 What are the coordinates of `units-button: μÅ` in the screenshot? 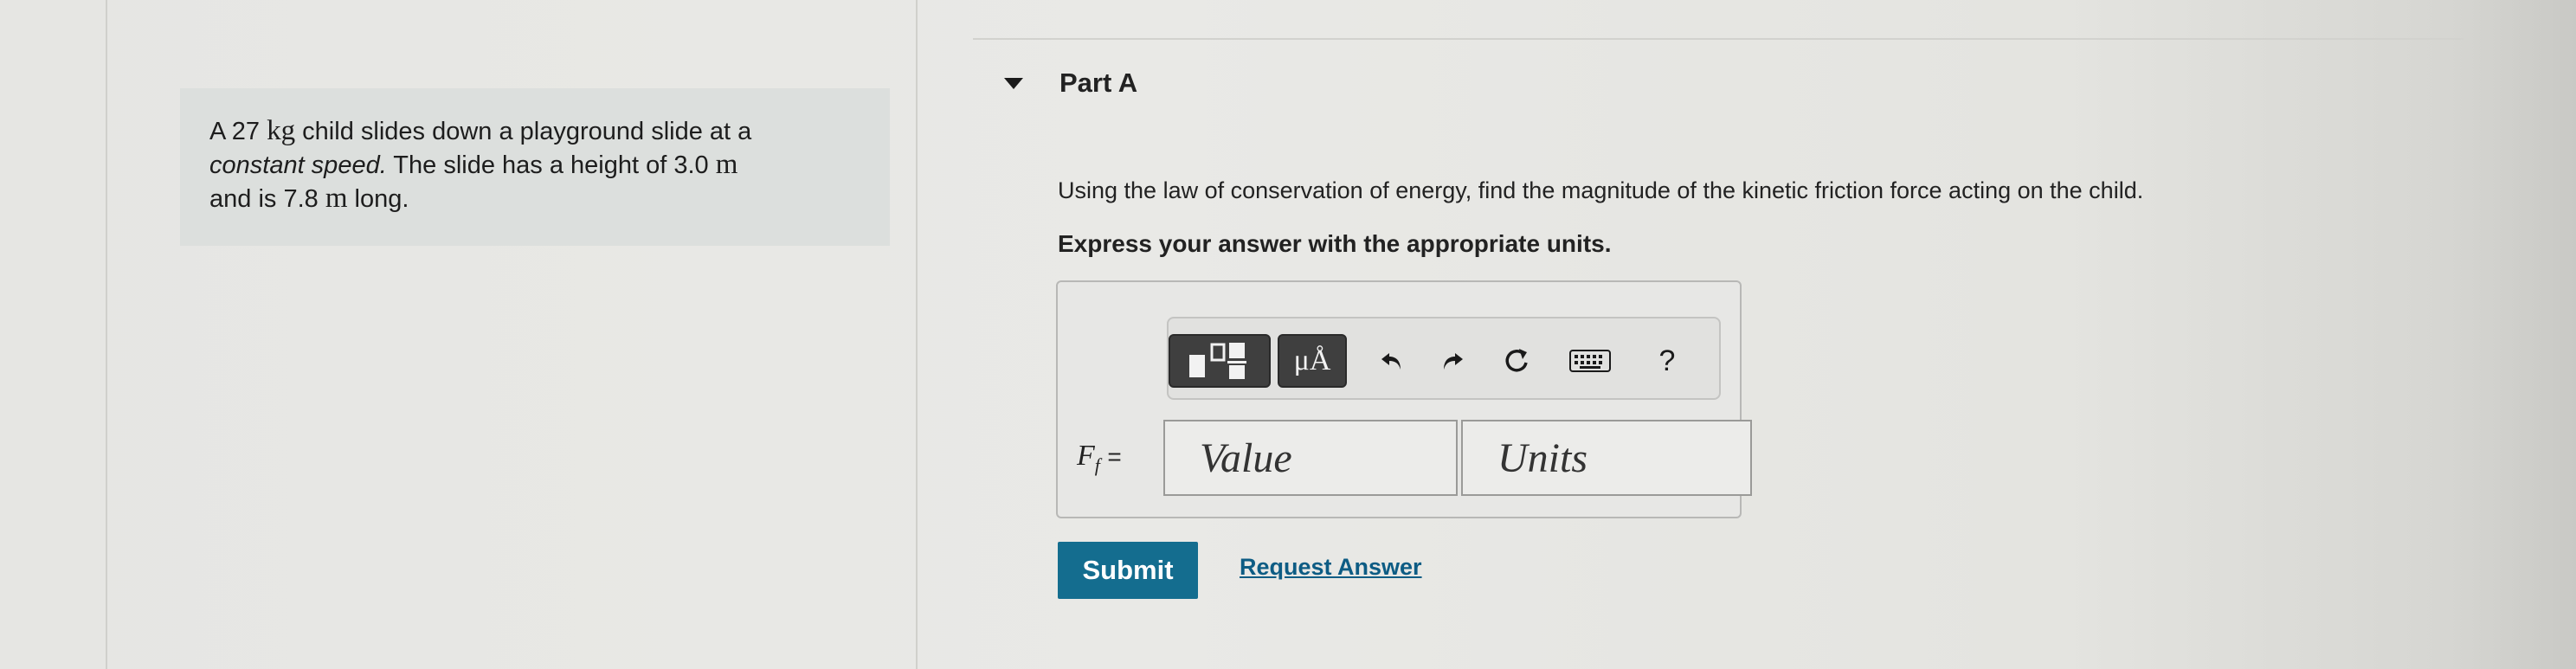 It's located at (1312, 361).